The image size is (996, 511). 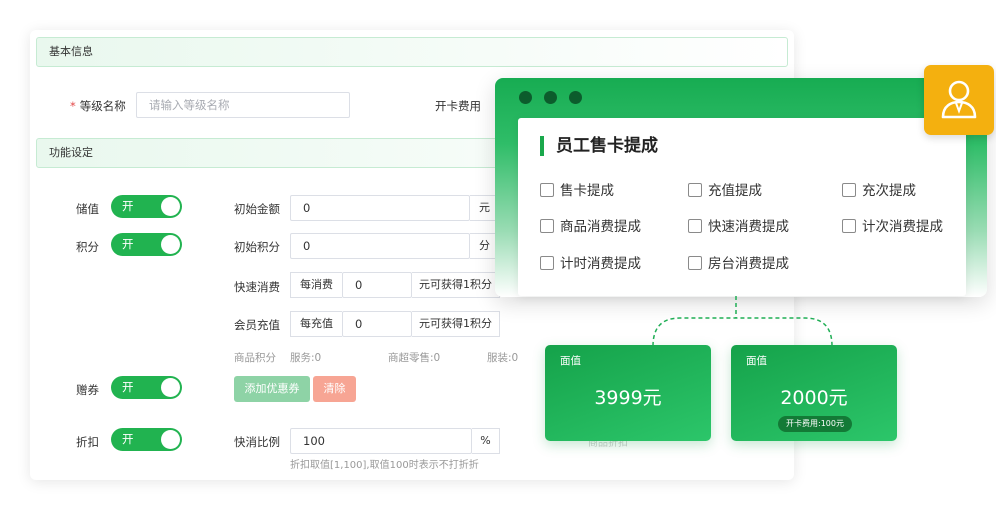 What do you see at coordinates (587, 191) in the screenshot?
I see `checkbox-label: 售卡提成` at bounding box center [587, 191].